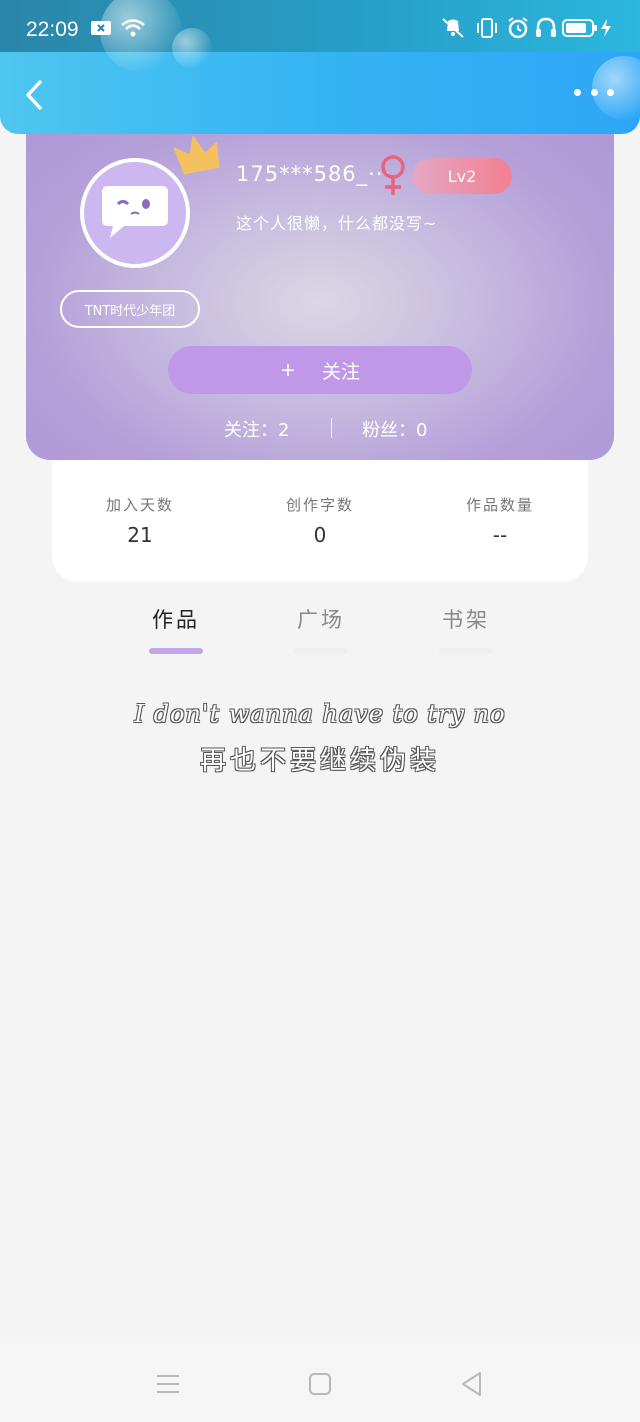 The image size is (640, 1422). Describe the element at coordinates (337, 223) in the screenshot. I see `bio-text: 这个人很懒，什么都没写~` at that location.